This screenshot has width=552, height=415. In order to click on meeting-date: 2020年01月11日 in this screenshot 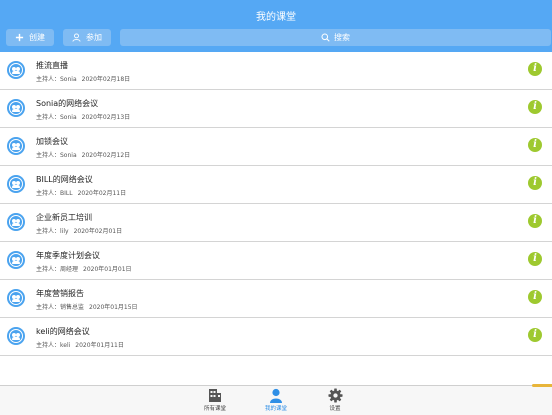, I will do `click(99, 345)`.